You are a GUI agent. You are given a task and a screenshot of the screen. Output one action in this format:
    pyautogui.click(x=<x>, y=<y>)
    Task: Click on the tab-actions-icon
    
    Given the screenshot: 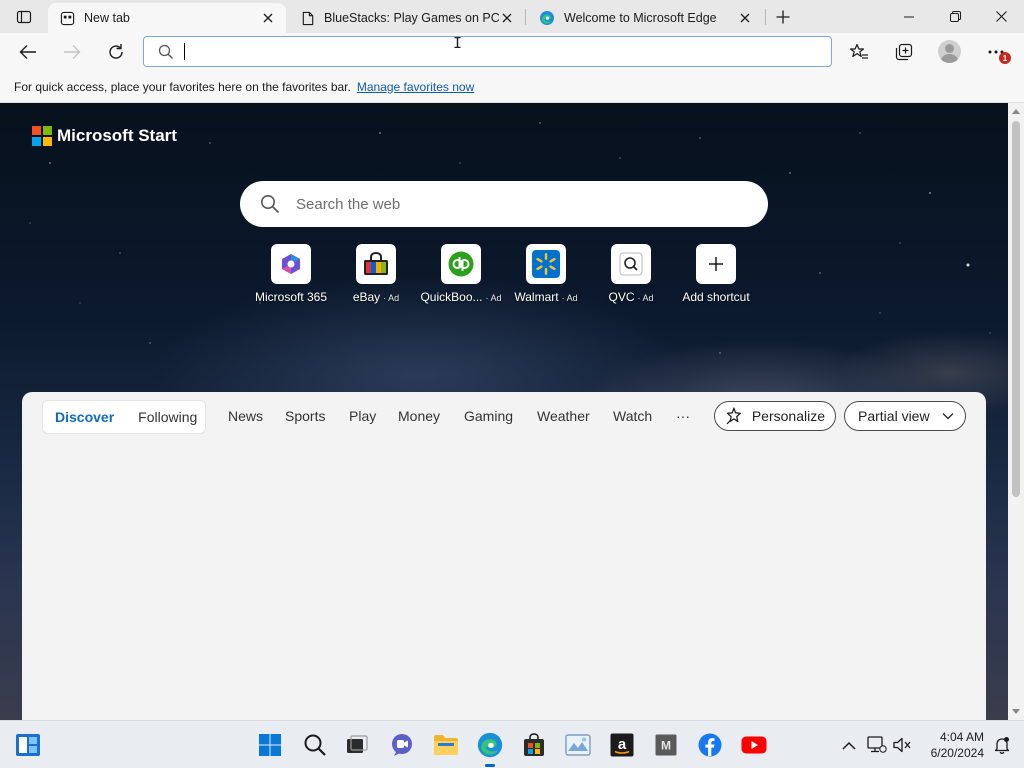 What is the action you would take?
    pyautogui.click(x=24, y=17)
    